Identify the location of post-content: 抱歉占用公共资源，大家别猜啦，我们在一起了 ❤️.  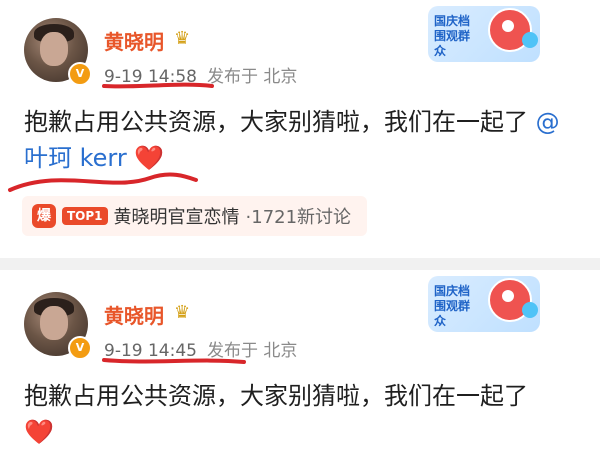
(300, 414).